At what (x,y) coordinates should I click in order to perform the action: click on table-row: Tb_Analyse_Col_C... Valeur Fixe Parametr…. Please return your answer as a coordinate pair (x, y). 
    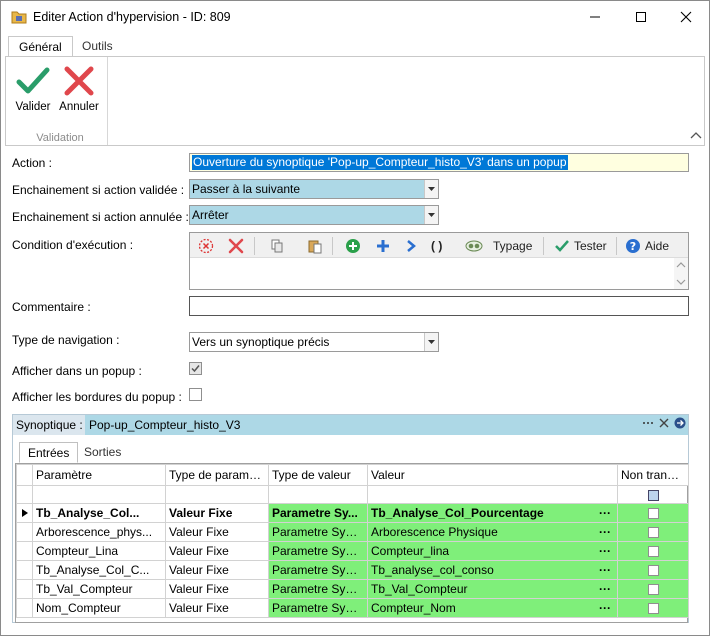
    Looking at the image, I should click on (352, 570).